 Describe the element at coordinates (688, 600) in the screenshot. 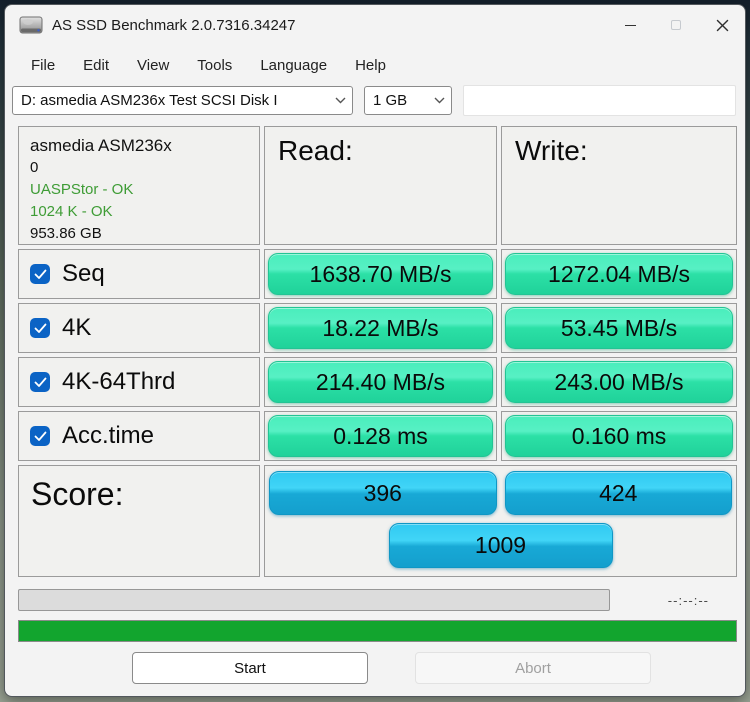

I see `time-remaining: --:--:--` at that location.